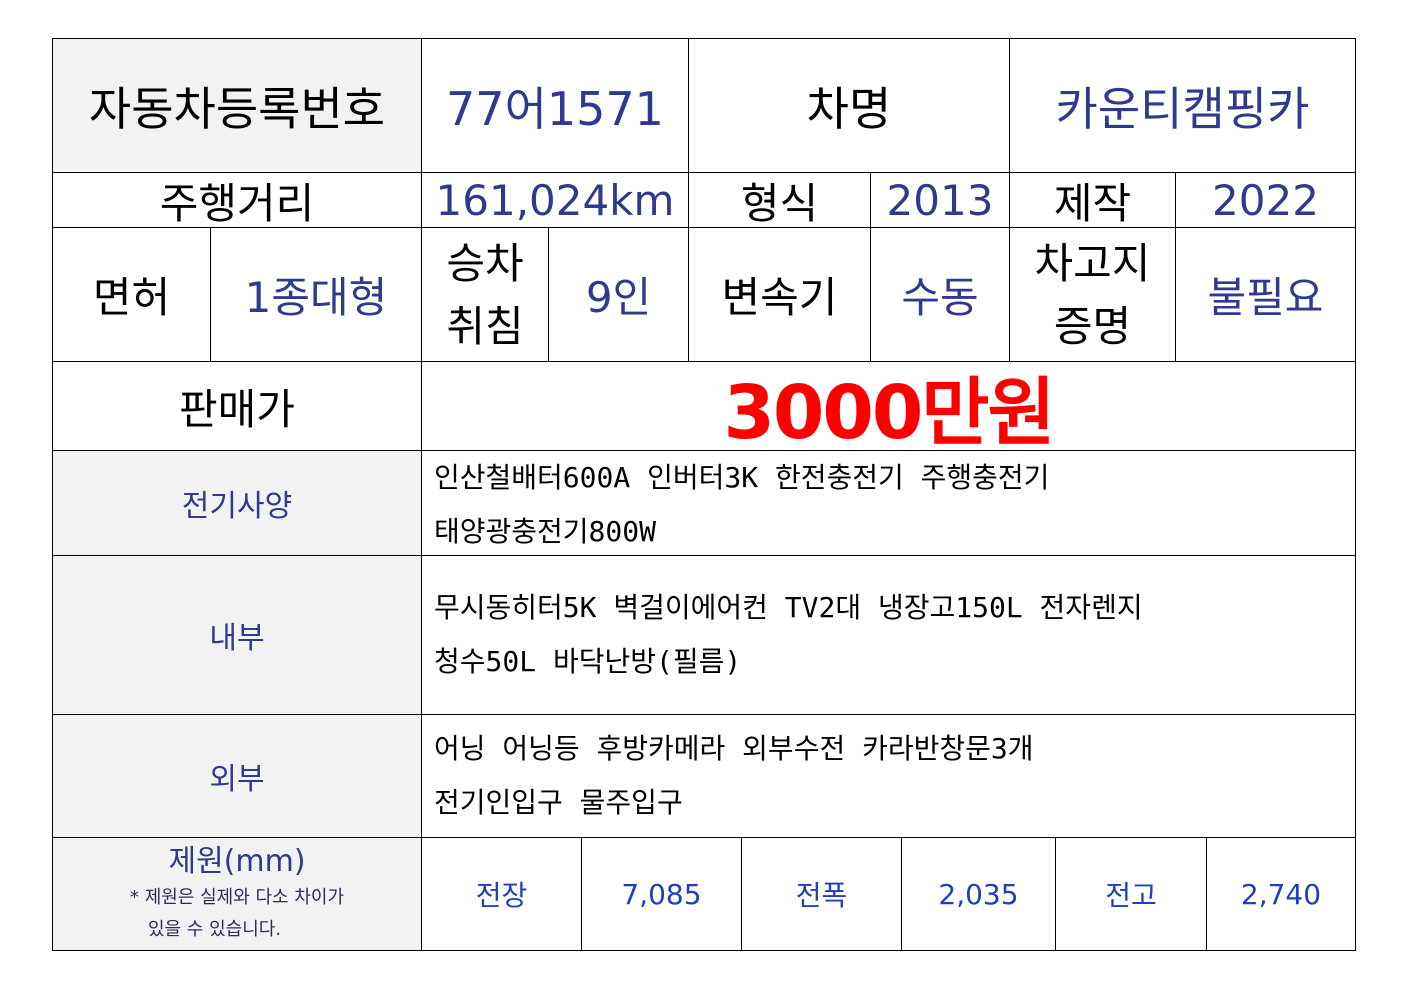 This screenshot has width=1403, height=992. I want to click on seats-value: 9인, so click(618, 294).